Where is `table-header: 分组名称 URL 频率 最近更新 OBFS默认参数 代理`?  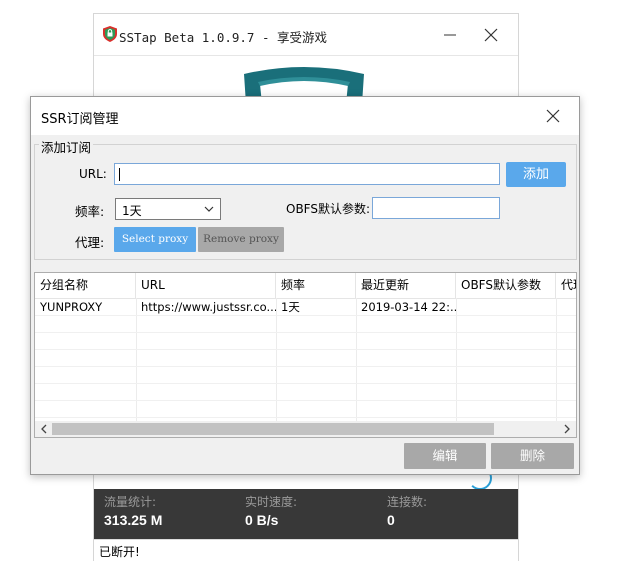
table-header: 分组名称 URL 频率 最近更新 OBFS默认参数 代理 is located at coordinates (305, 286).